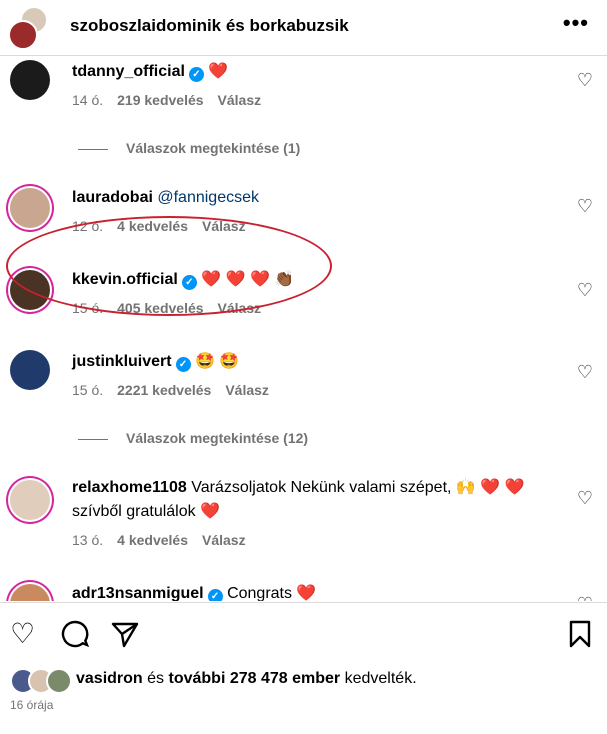  What do you see at coordinates (218, 71) in the screenshot?
I see `comment-text: ❤️` at bounding box center [218, 71].